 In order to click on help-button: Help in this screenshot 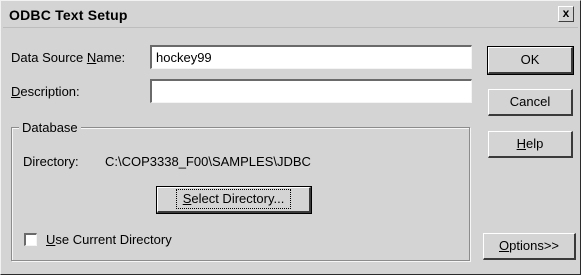, I will do `click(530, 144)`.